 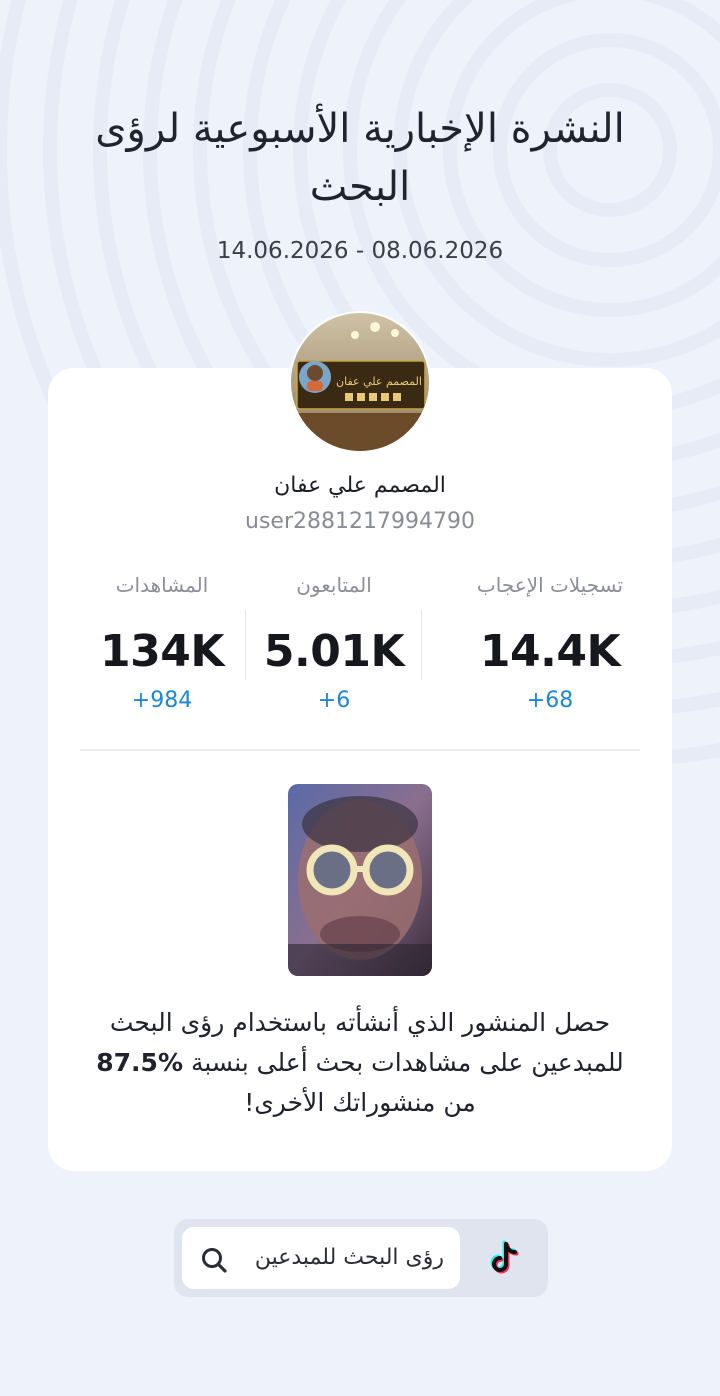 I want to click on avatar-plaque-text: المصمم علي عفان, so click(x=379, y=381).